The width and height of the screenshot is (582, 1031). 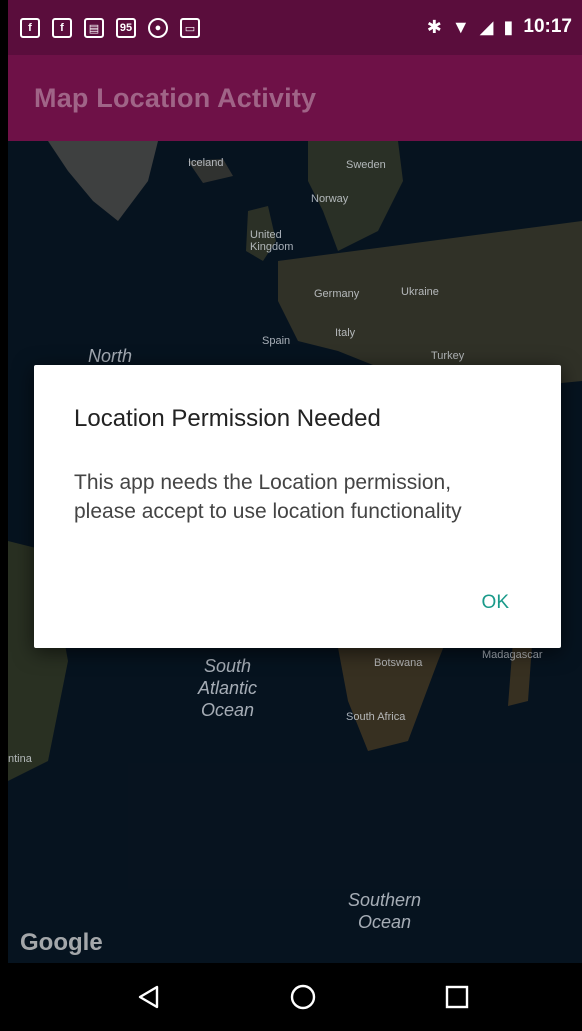 I want to click on page-title: Map Location Activity, so click(x=175, y=98).